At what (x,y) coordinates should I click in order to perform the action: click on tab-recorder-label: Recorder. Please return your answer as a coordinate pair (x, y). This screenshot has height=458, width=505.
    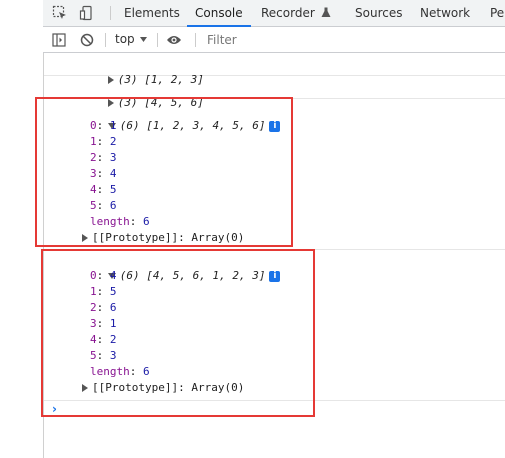
    Looking at the image, I should click on (288, 13).